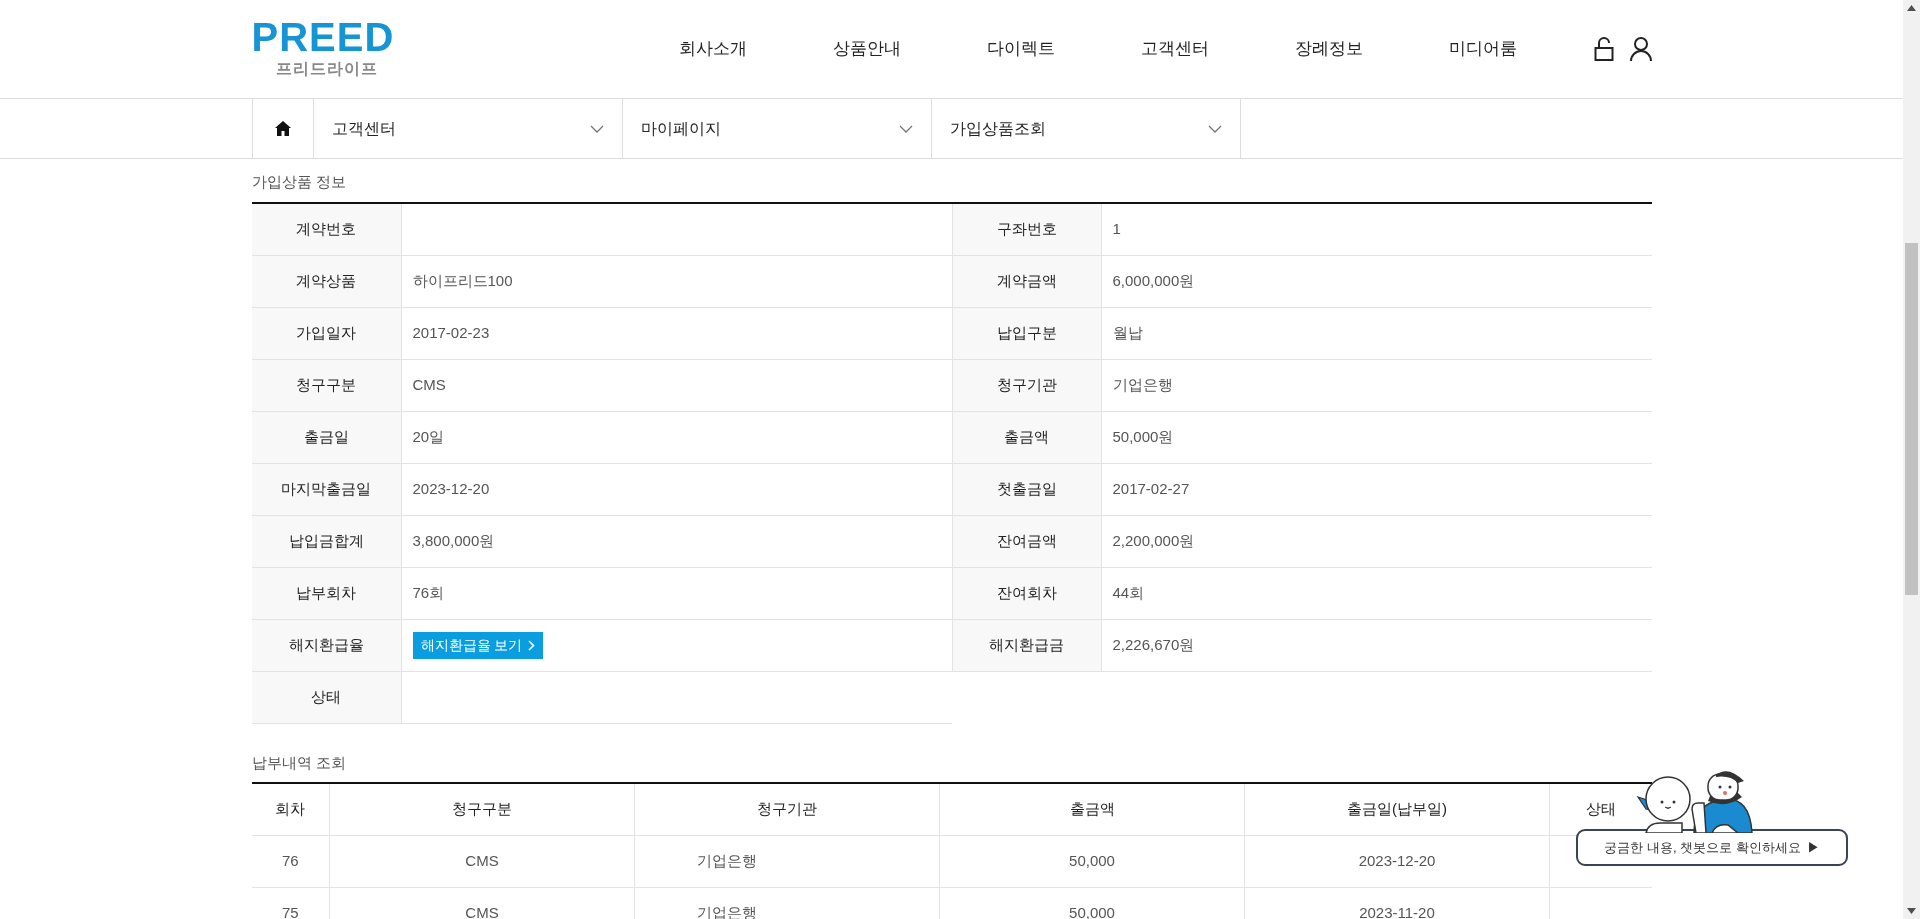 The width and height of the screenshot is (1920, 919). What do you see at coordinates (326, 229) in the screenshot?
I see `field-label: 계약번호` at bounding box center [326, 229].